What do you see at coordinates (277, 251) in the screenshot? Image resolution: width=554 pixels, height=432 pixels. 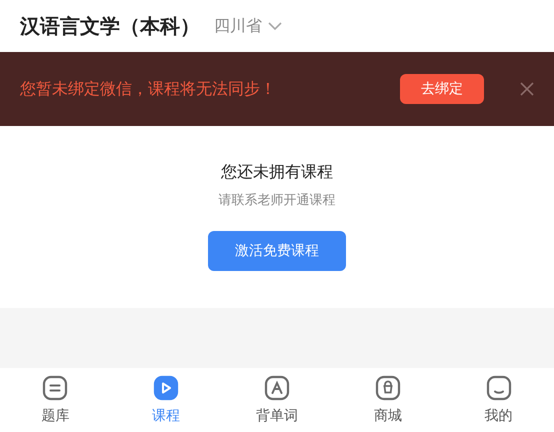 I see `activate-button: 激活免费课程` at bounding box center [277, 251].